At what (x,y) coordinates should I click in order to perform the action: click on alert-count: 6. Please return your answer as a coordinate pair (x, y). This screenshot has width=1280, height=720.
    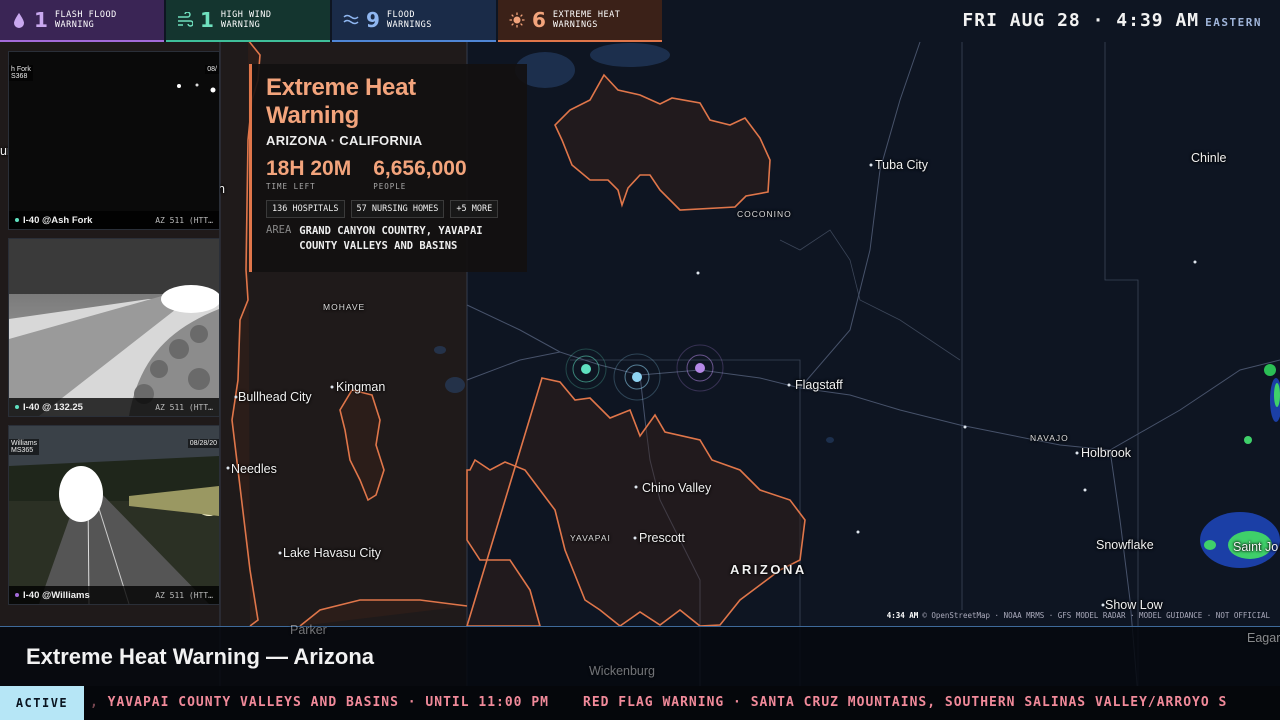
    Looking at the image, I should click on (539, 20).